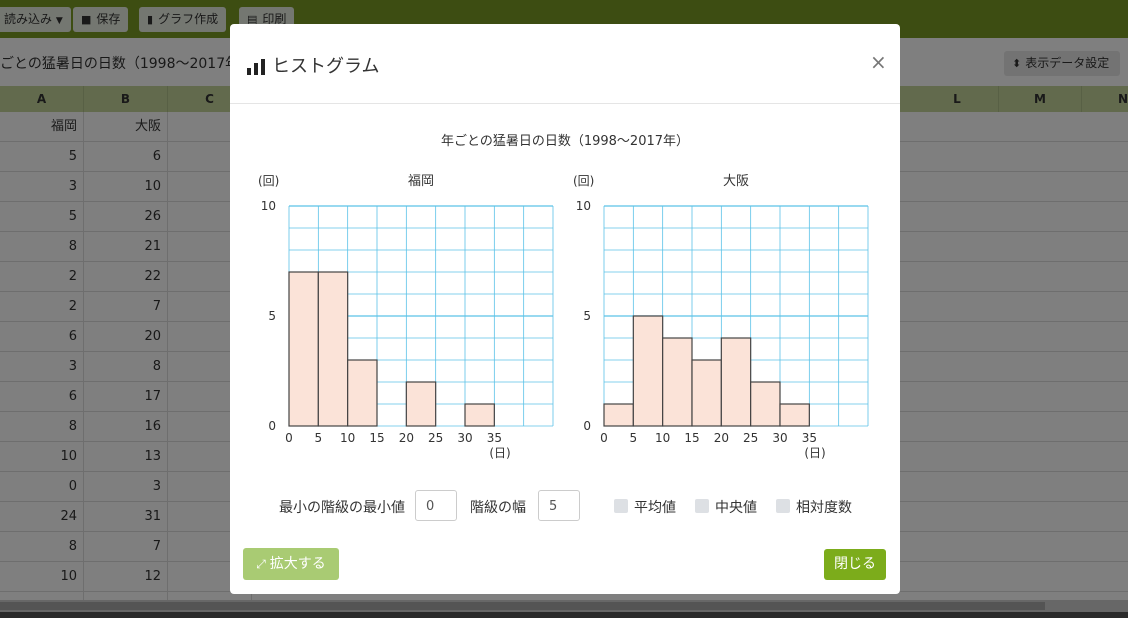 The width and height of the screenshot is (1128, 618). Describe the element at coordinates (498, 508) in the screenshot. I see `class-width-label: 階級の幅` at that location.